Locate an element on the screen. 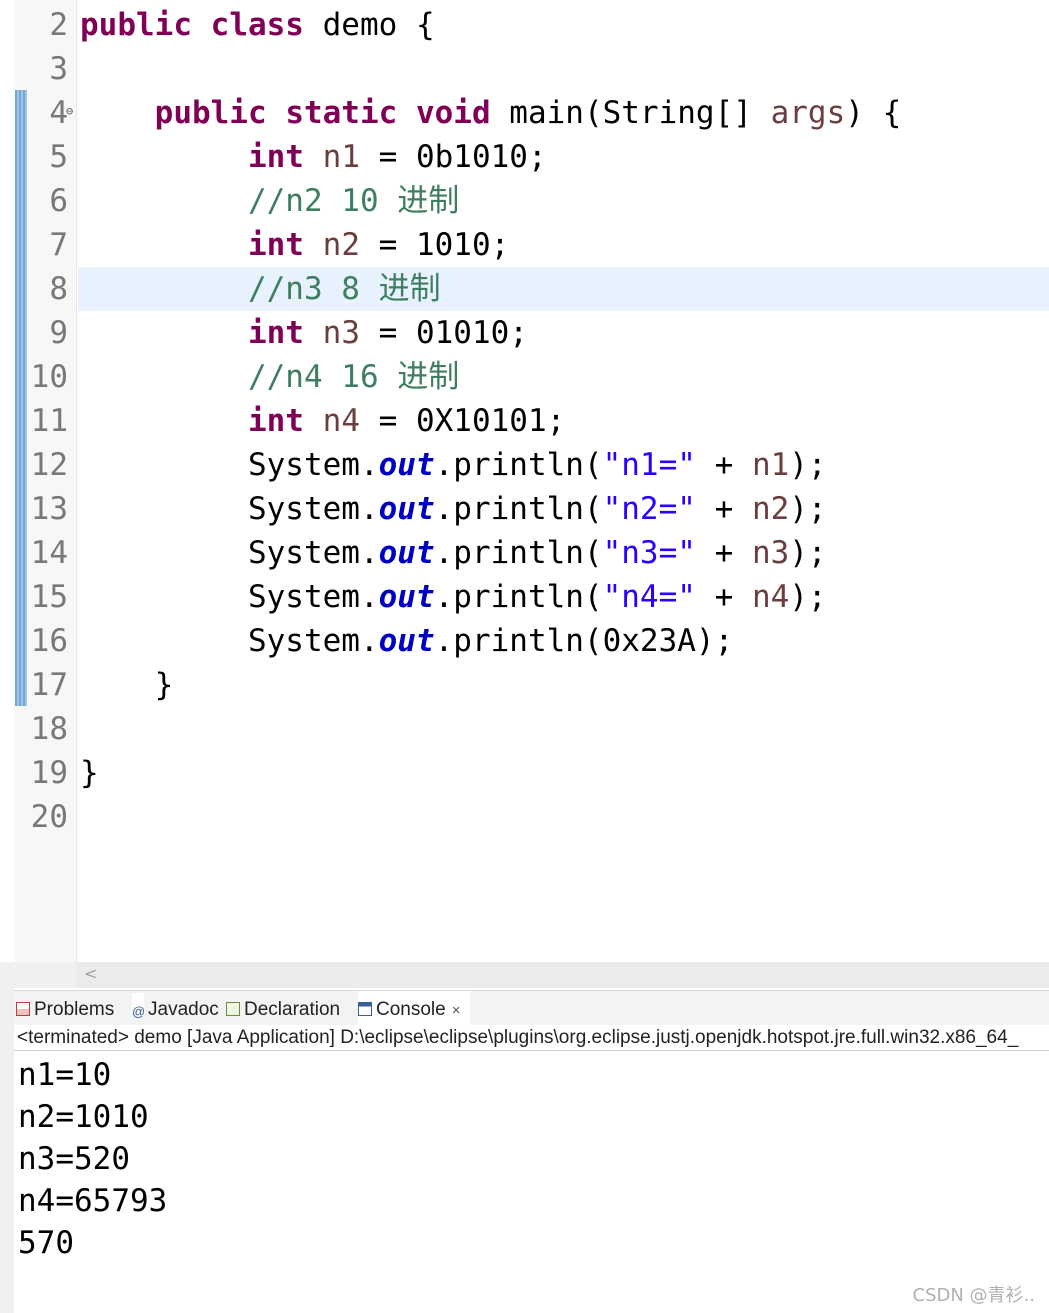  line-number: 17 is located at coordinates (49, 685).